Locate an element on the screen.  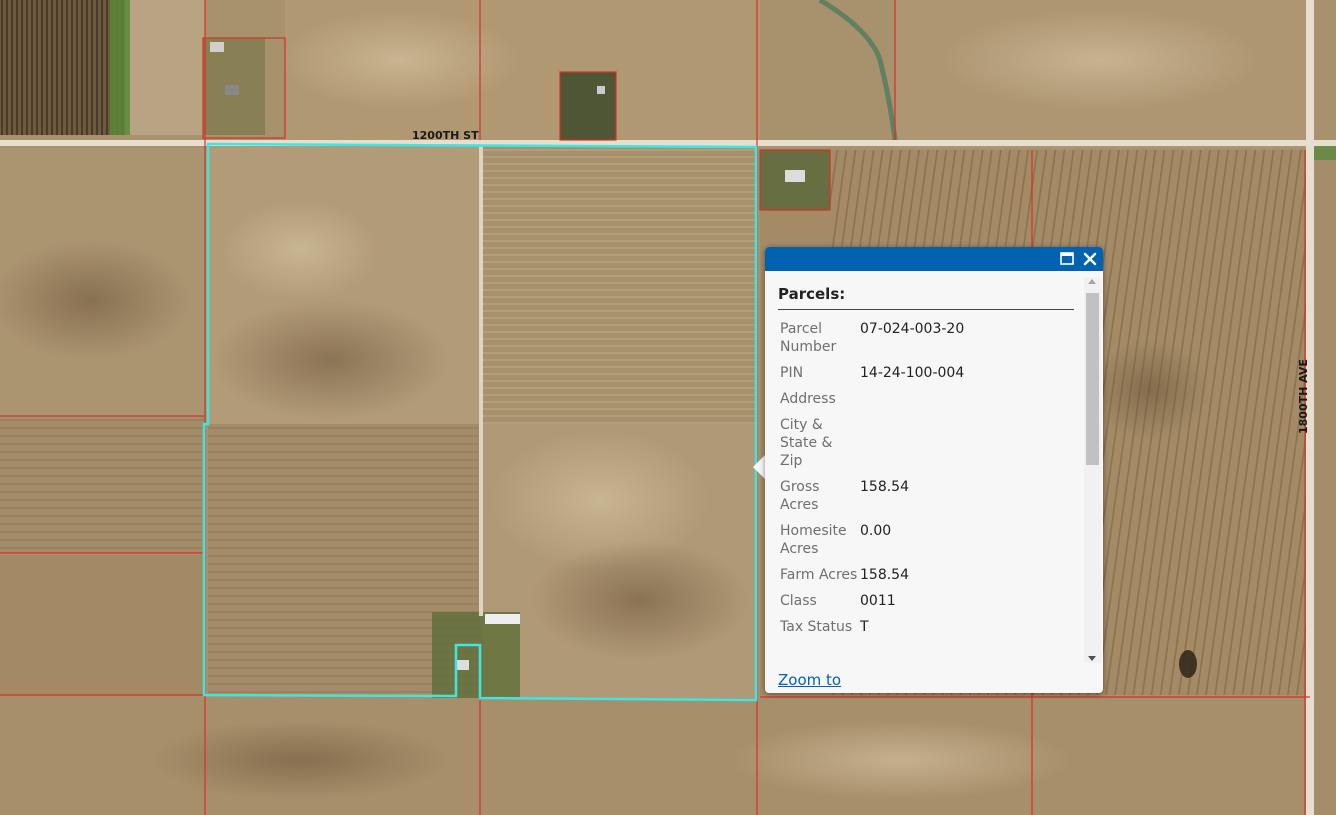
attribute-value: 14-24-100-004 is located at coordinates (912, 373).